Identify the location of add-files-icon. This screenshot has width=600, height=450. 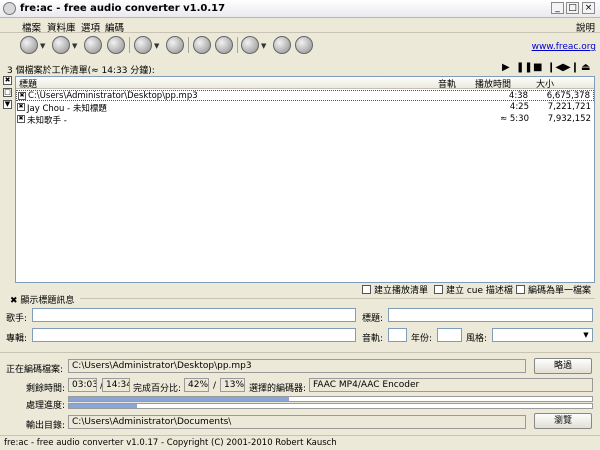
(29, 45).